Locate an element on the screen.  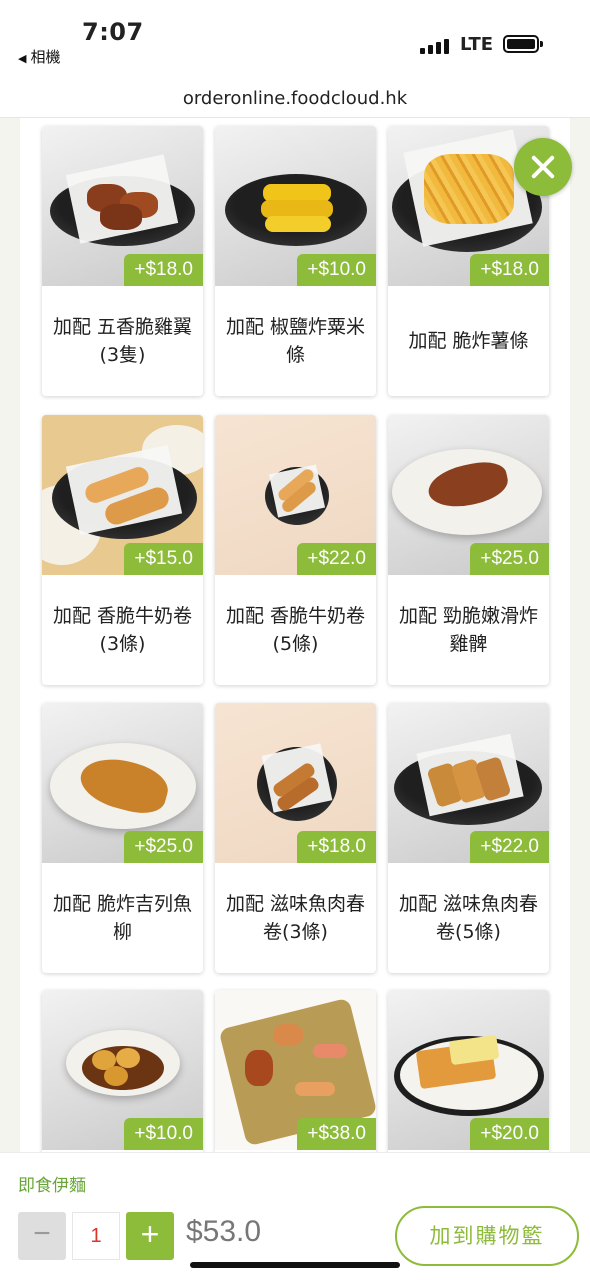
addon-photo-spring-rolls-5: +$22.0 is located at coordinates (468, 783).